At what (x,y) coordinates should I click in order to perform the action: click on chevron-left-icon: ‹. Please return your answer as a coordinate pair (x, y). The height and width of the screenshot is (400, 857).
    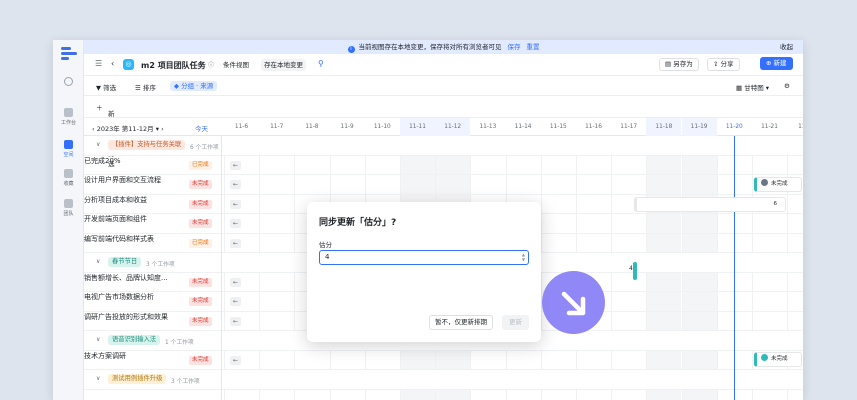
    Looking at the image, I should click on (93, 129).